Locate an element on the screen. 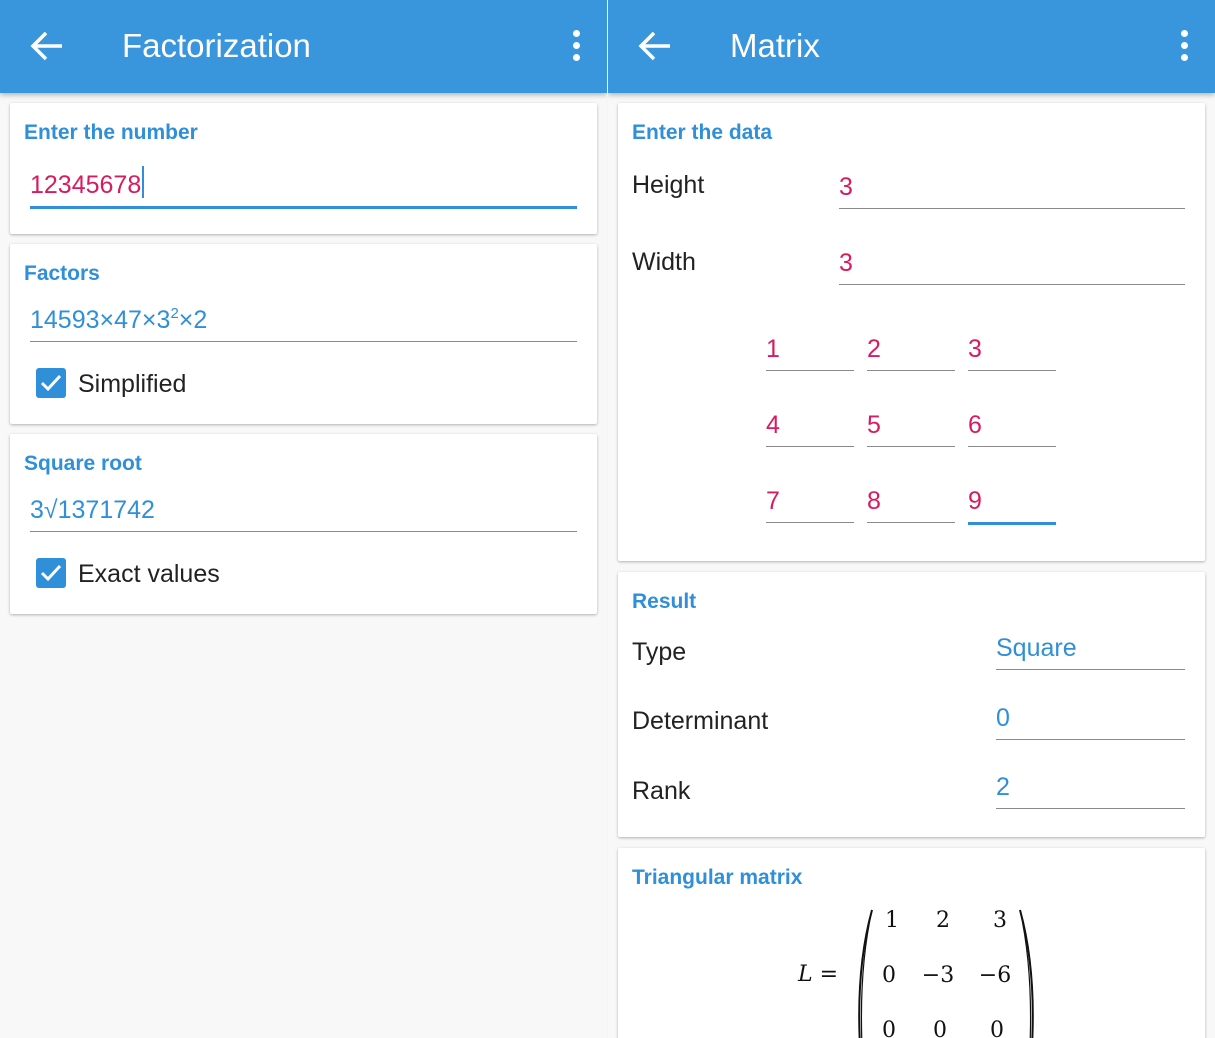  triangular-matrix: L = 1 2 3 0 −3 −6 0 0 0 is located at coordinates (918, 972).